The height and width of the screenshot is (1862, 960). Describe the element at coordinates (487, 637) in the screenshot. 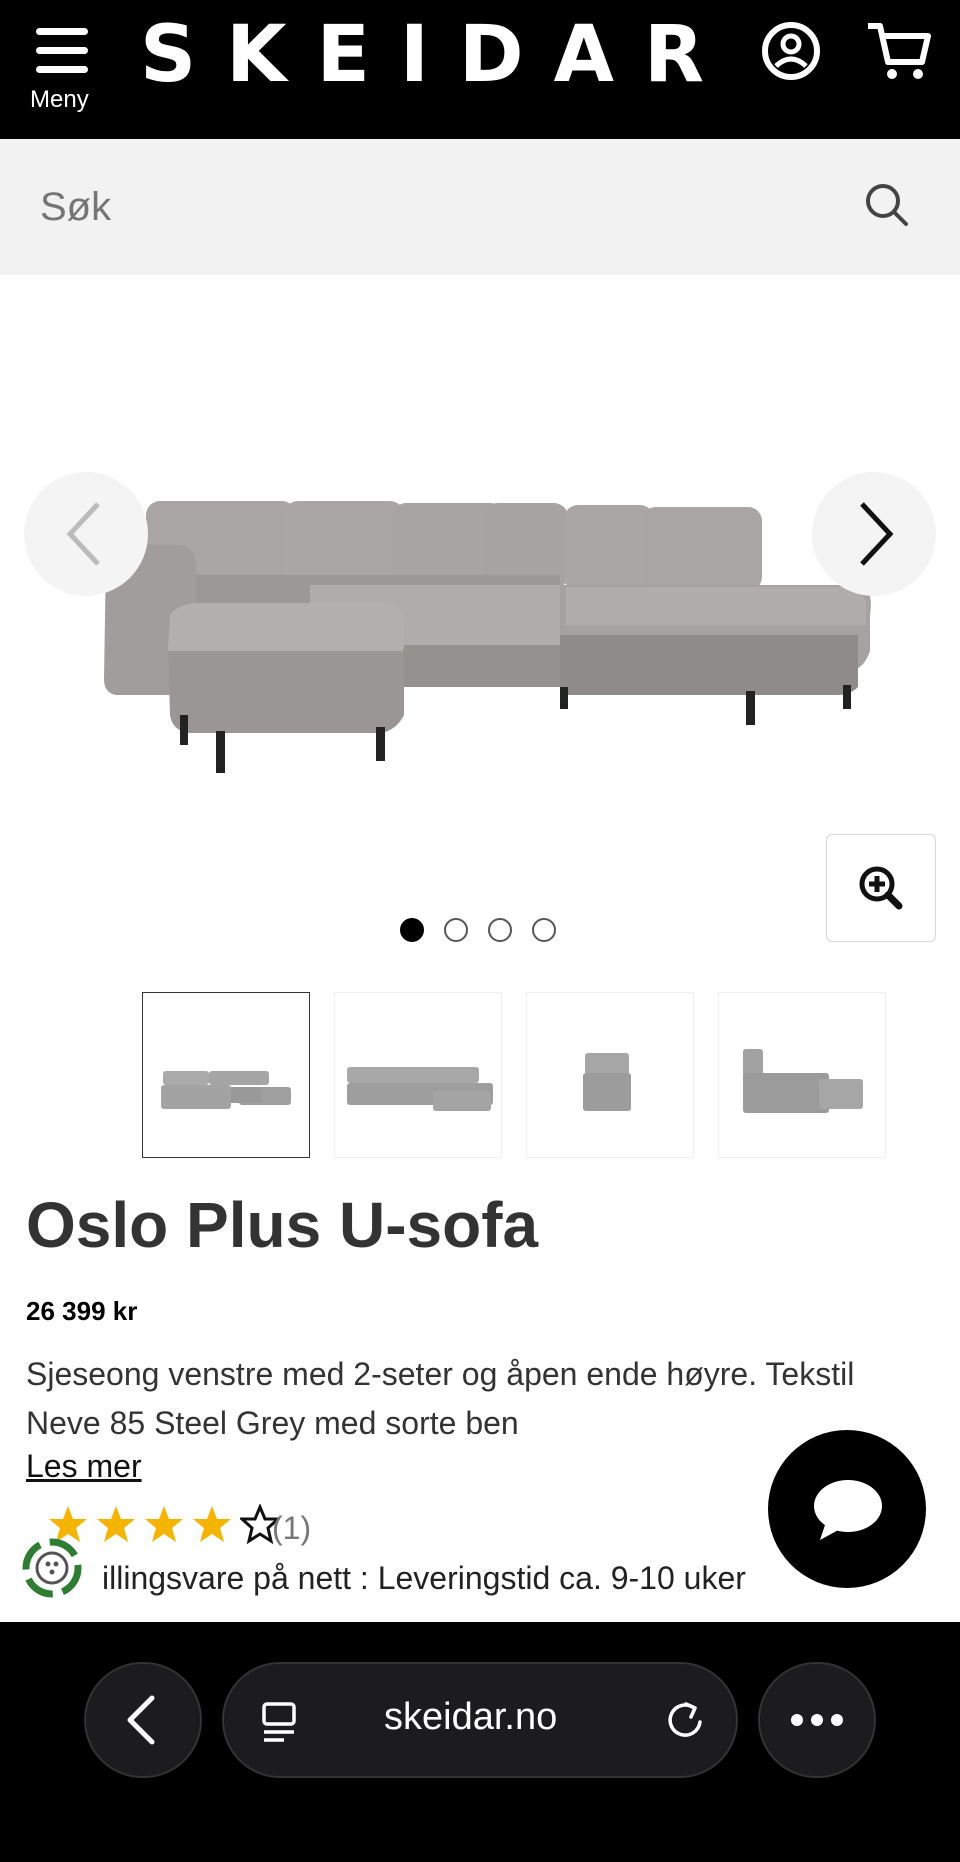

I see `sofa-image` at that location.